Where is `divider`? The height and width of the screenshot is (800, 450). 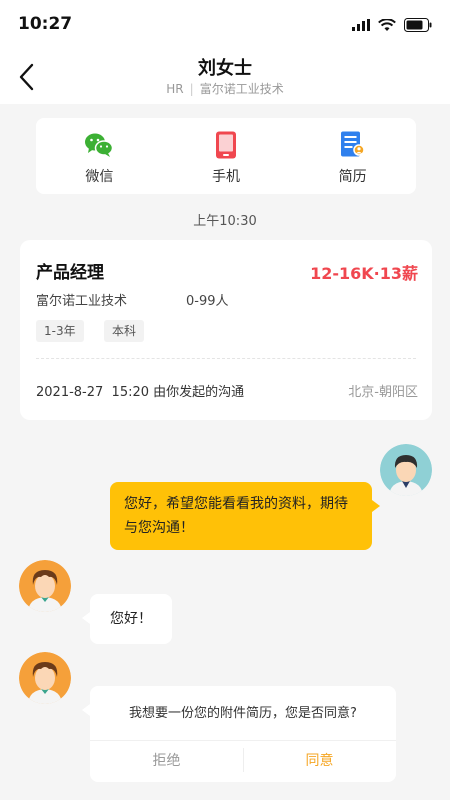 divider is located at coordinates (226, 358).